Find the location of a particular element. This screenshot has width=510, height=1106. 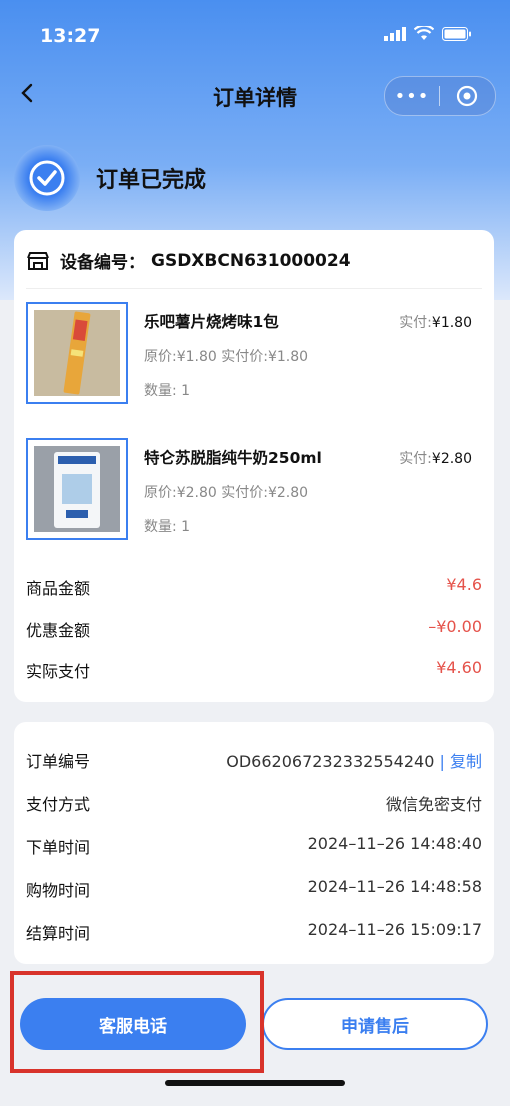

paid-value: ¥2.80 is located at coordinates (451, 459).